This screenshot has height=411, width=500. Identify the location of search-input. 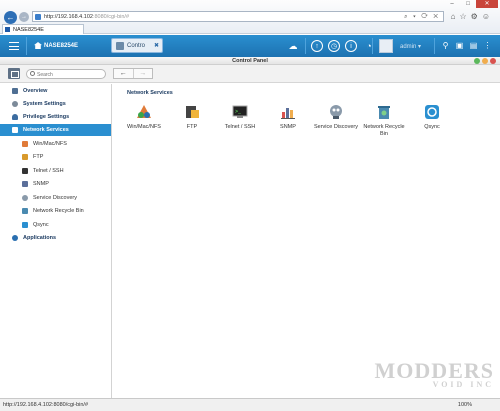
(69, 74).